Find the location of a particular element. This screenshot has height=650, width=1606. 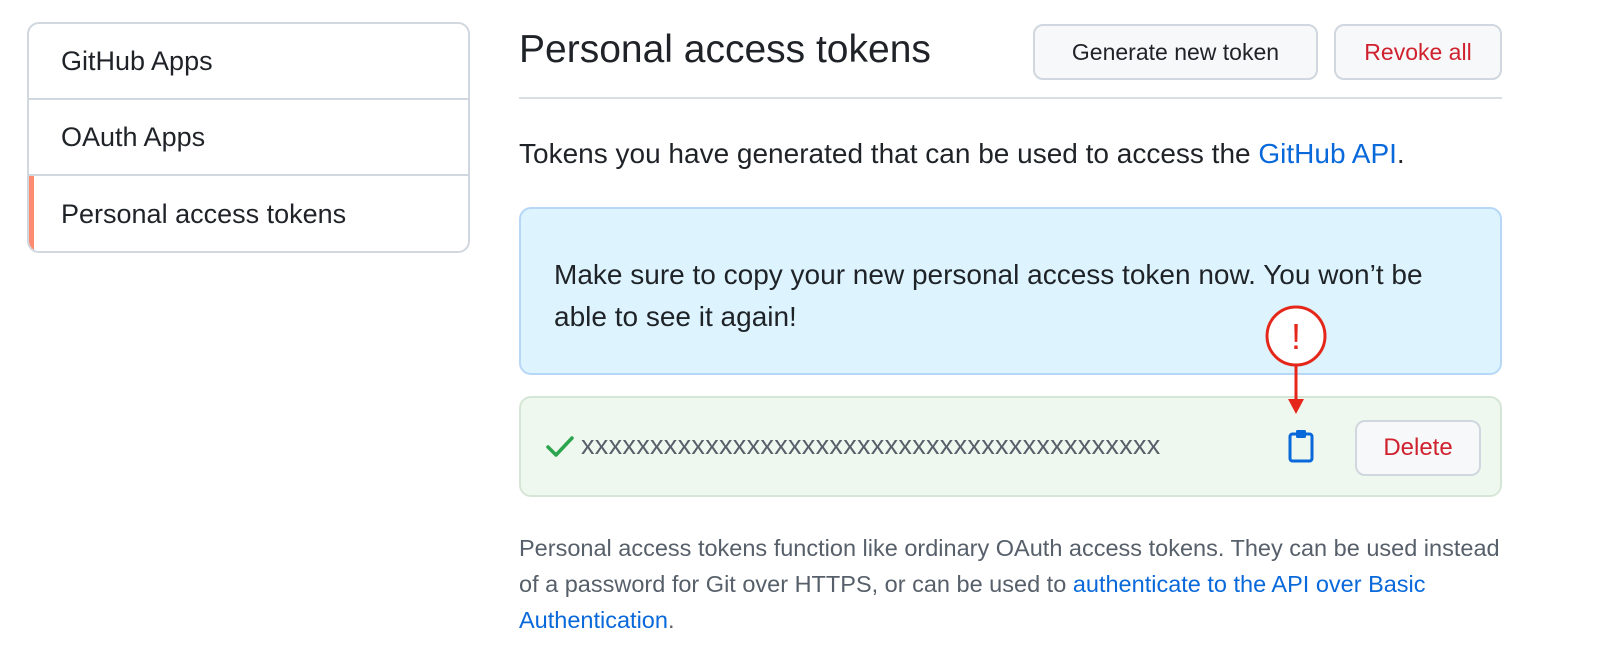

header-divider is located at coordinates (1010, 98).